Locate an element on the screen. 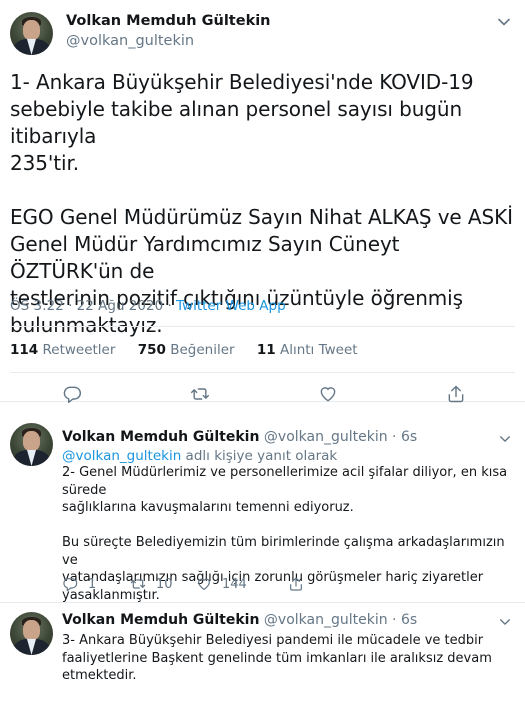 This screenshot has width=525, height=704. quotes-stat: 11 Alıntı Tweet is located at coordinates (307, 350).